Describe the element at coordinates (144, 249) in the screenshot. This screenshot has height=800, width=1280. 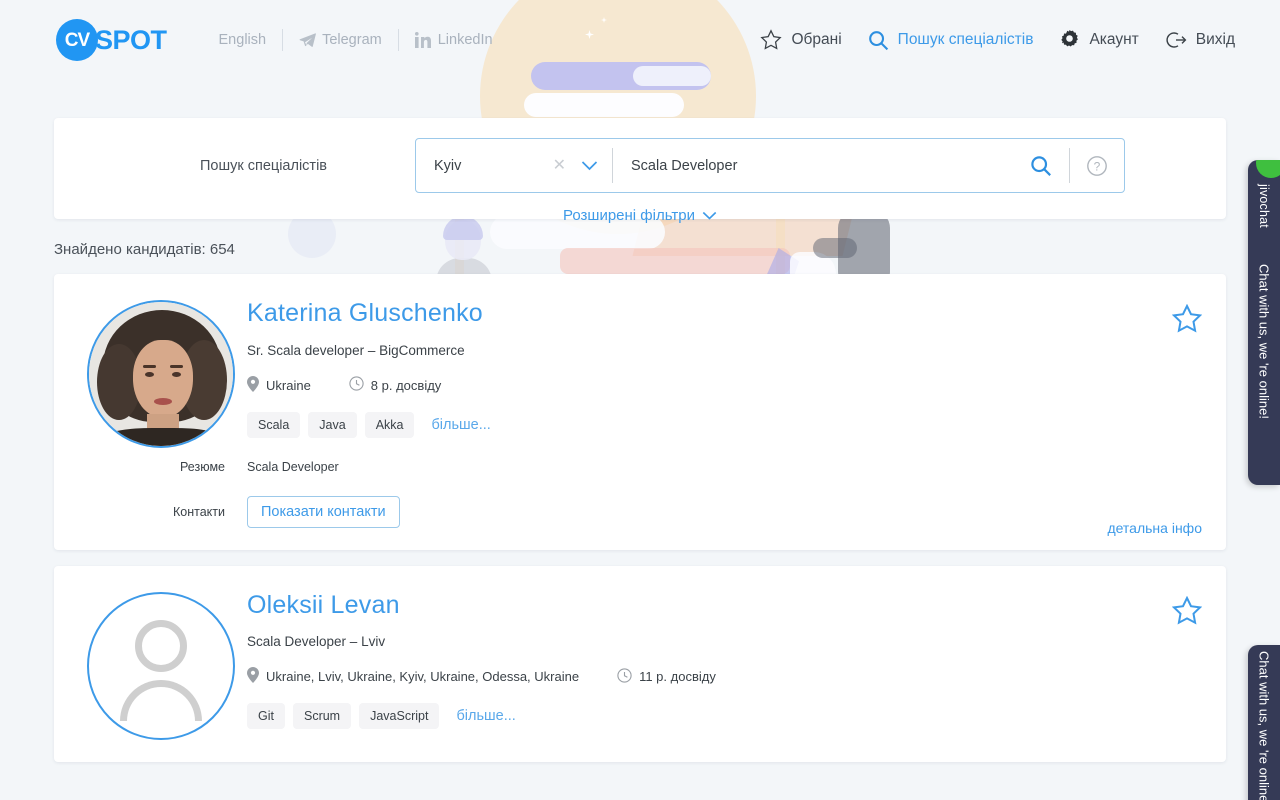
I see `results-count: Знайдено кандидатів: 654` at that location.